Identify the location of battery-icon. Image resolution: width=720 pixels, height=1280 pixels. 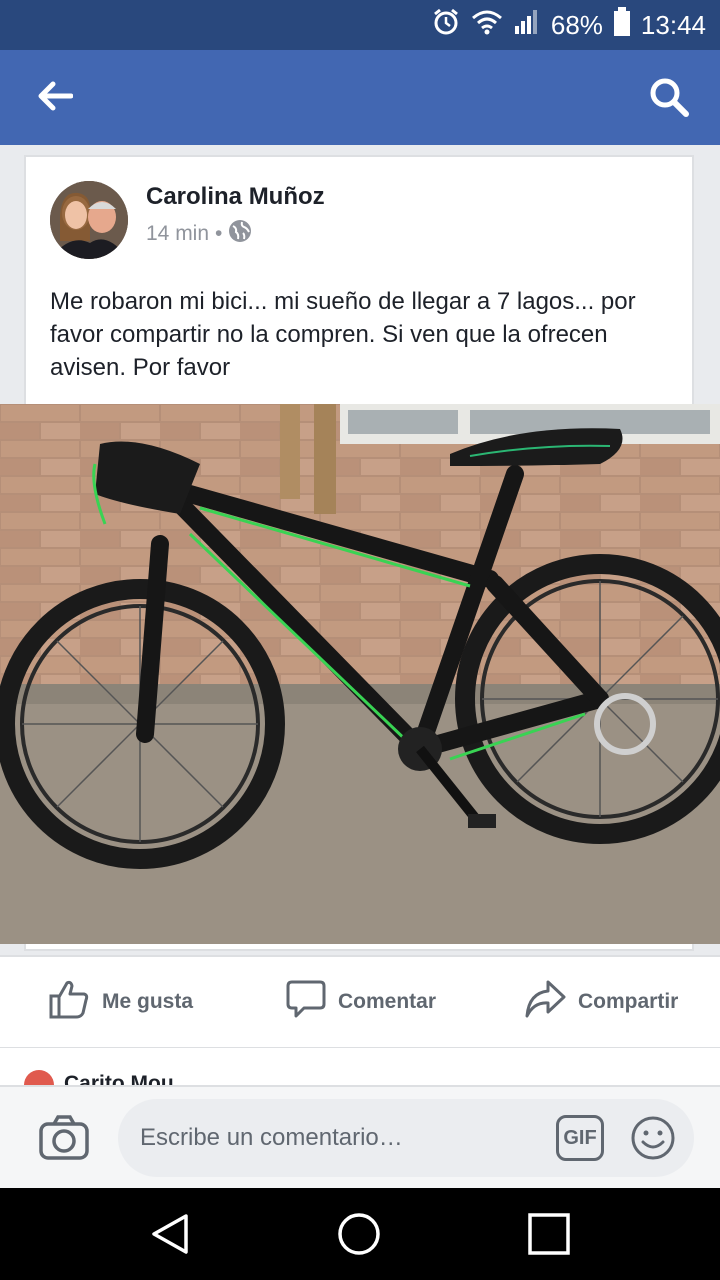
(622, 25).